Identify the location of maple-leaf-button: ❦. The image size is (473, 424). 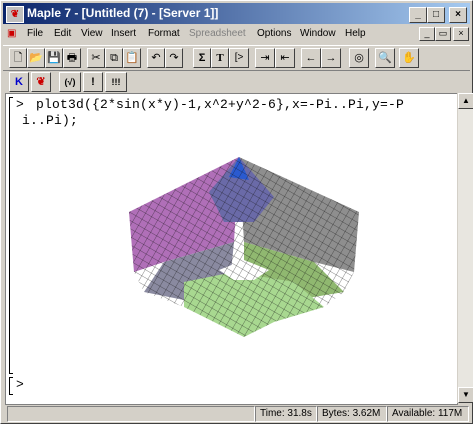
(41, 82).